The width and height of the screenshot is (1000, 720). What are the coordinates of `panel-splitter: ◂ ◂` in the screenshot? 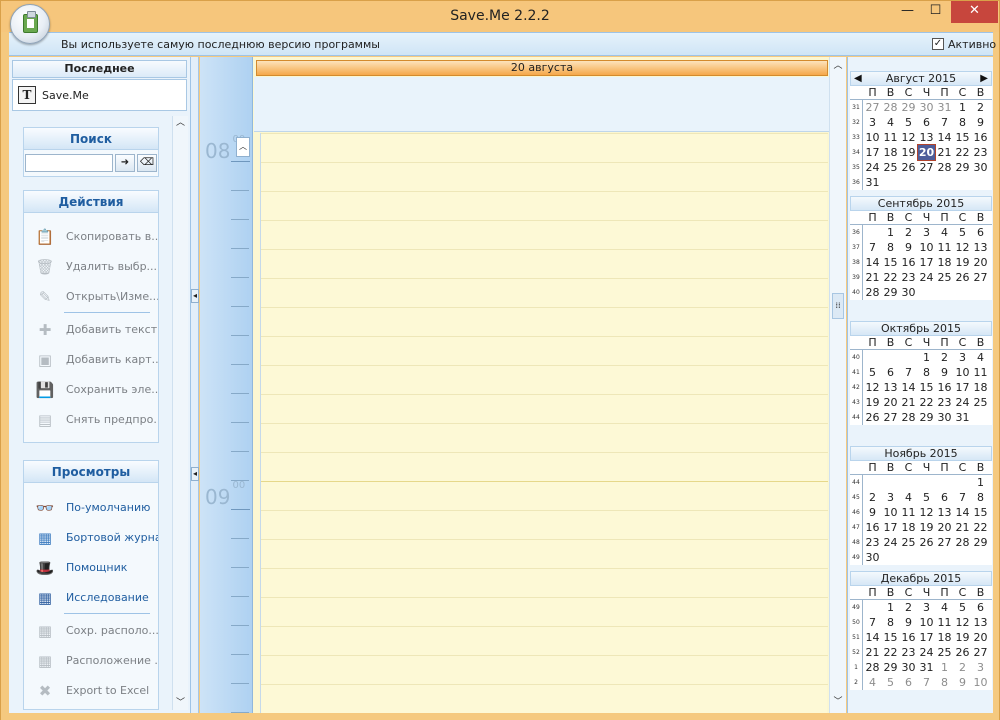 It's located at (195, 385).